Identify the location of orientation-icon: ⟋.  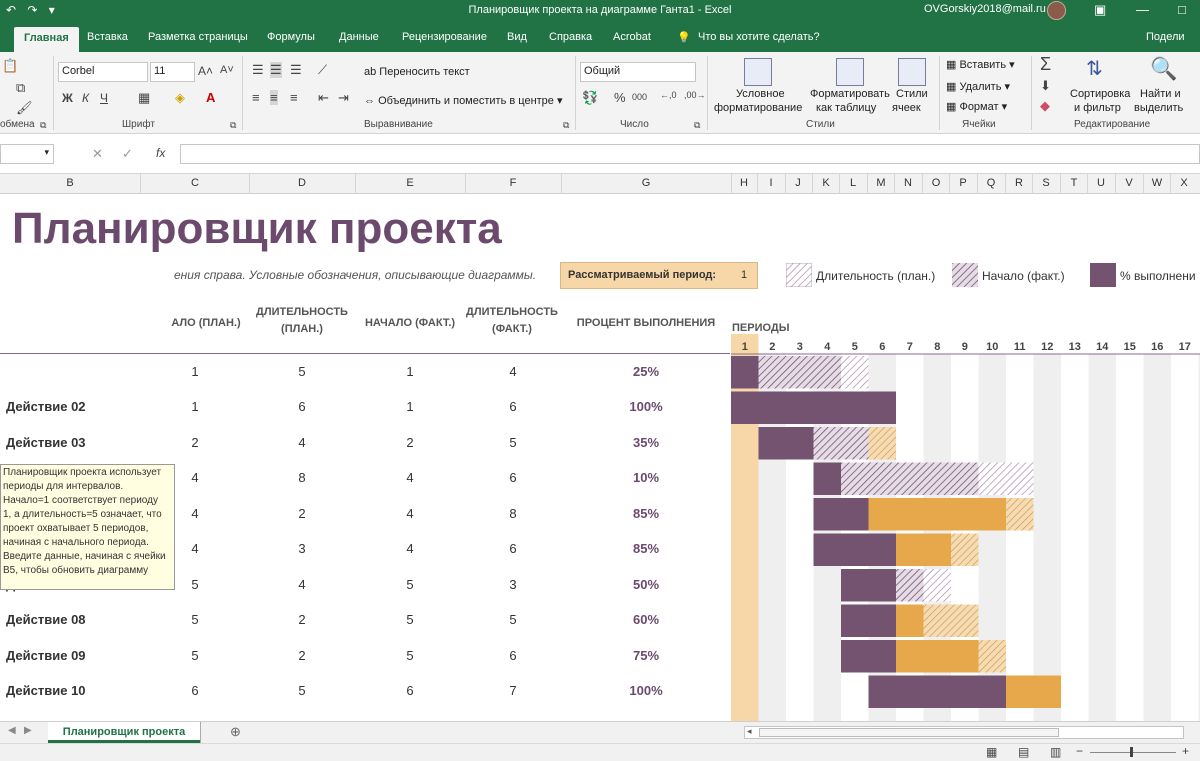
(322, 70).